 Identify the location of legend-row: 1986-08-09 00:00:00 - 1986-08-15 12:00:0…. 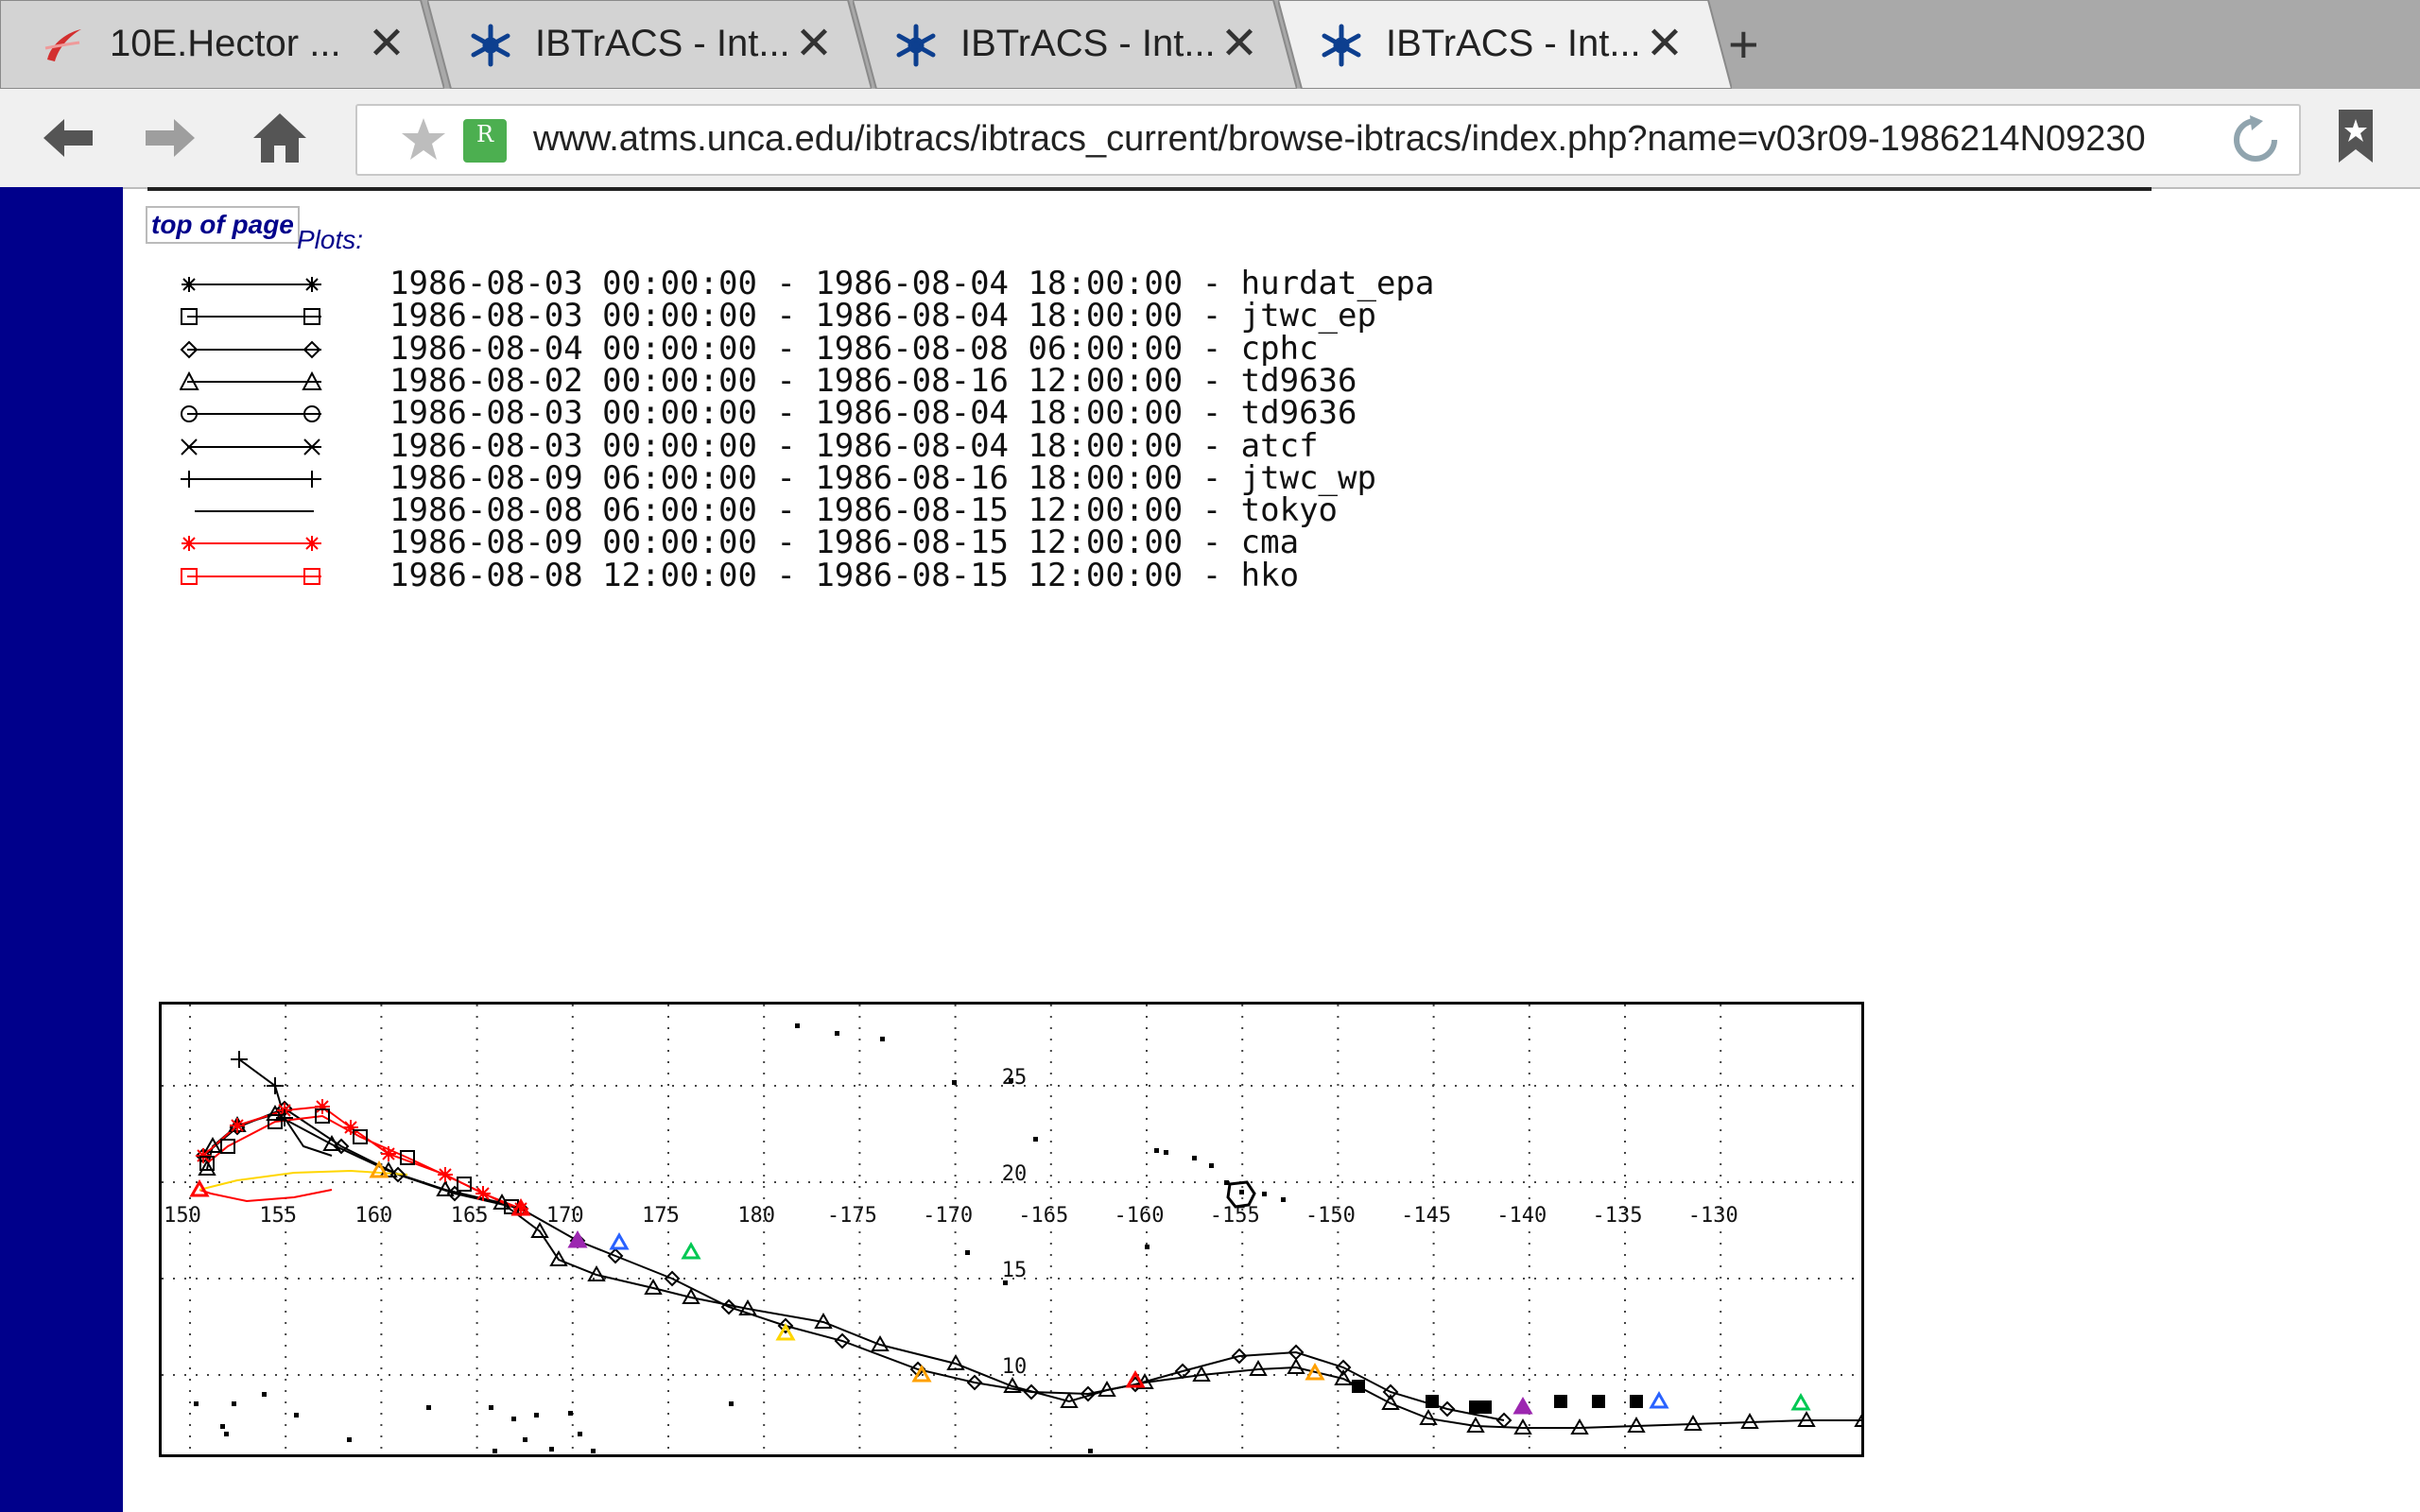
(842, 542).